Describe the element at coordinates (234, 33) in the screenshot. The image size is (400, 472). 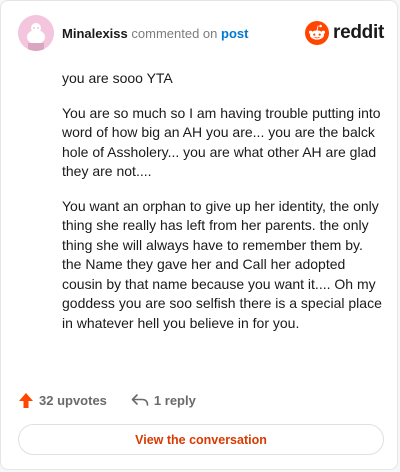
I see `post-link: post` at that location.